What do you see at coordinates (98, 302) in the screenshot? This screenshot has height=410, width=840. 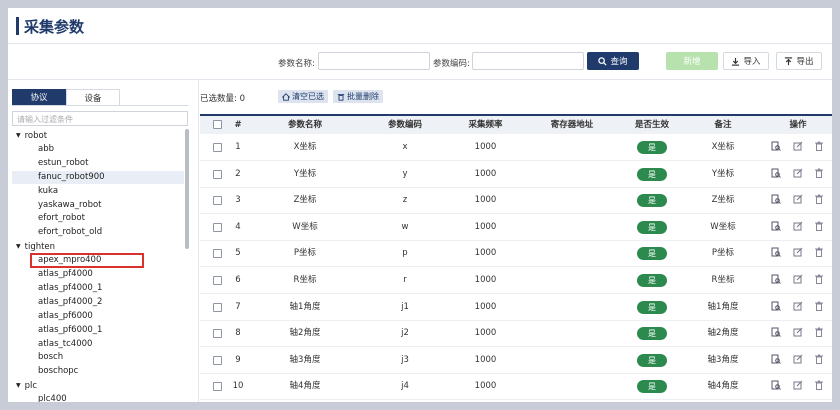 I see `tree-item: atlas_pf4000_2` at bounding box center [98, 302].